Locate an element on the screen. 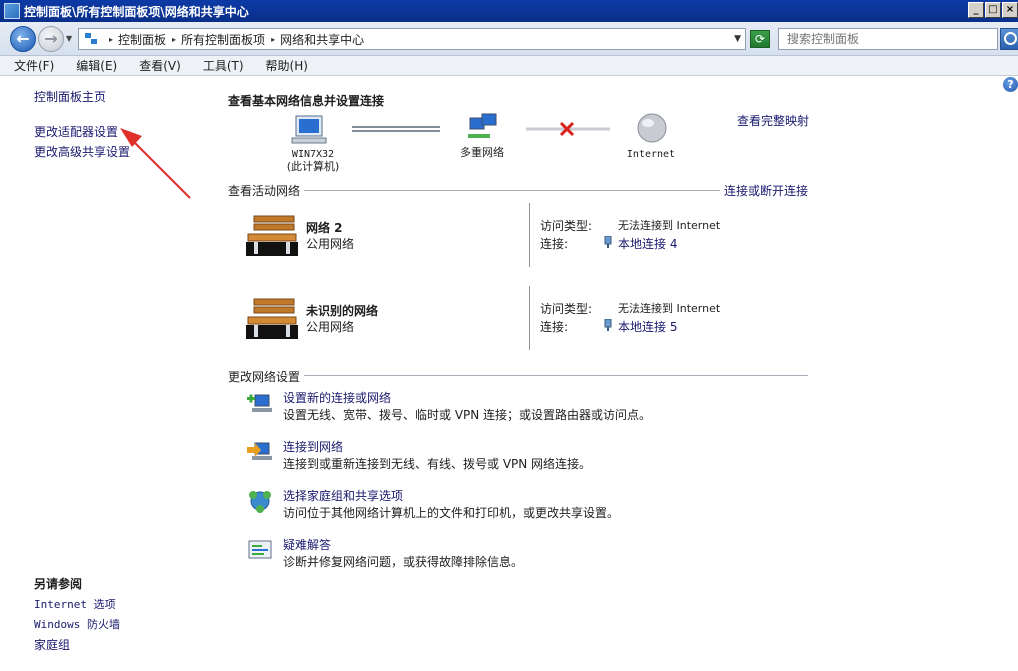  connect-disconnect-link: 连接或断开连接 is located at coordinates (764, 190).